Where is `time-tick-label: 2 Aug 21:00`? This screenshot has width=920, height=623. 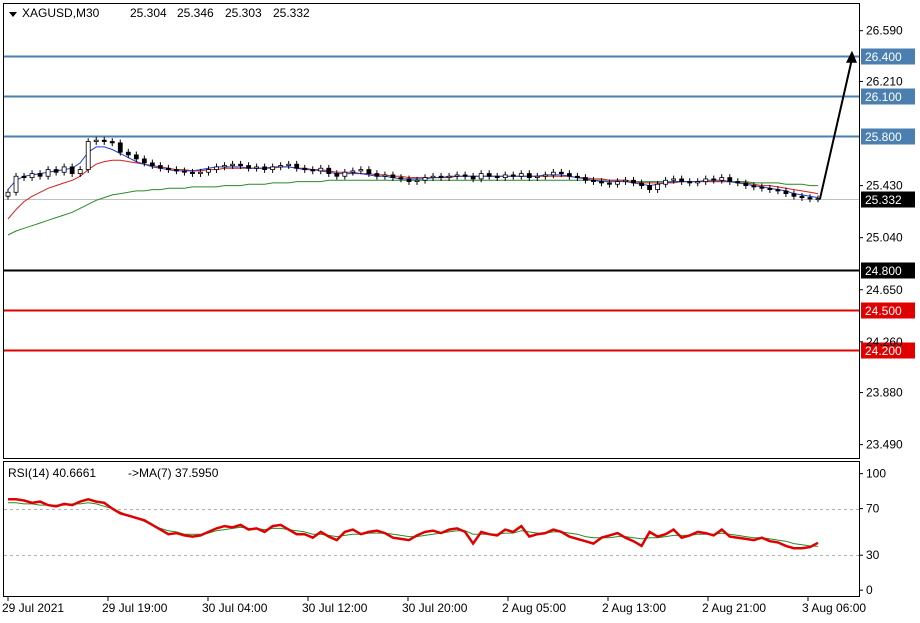 time-tick-label: 2 Aug 21:00 is located at coordinates (734, 608).